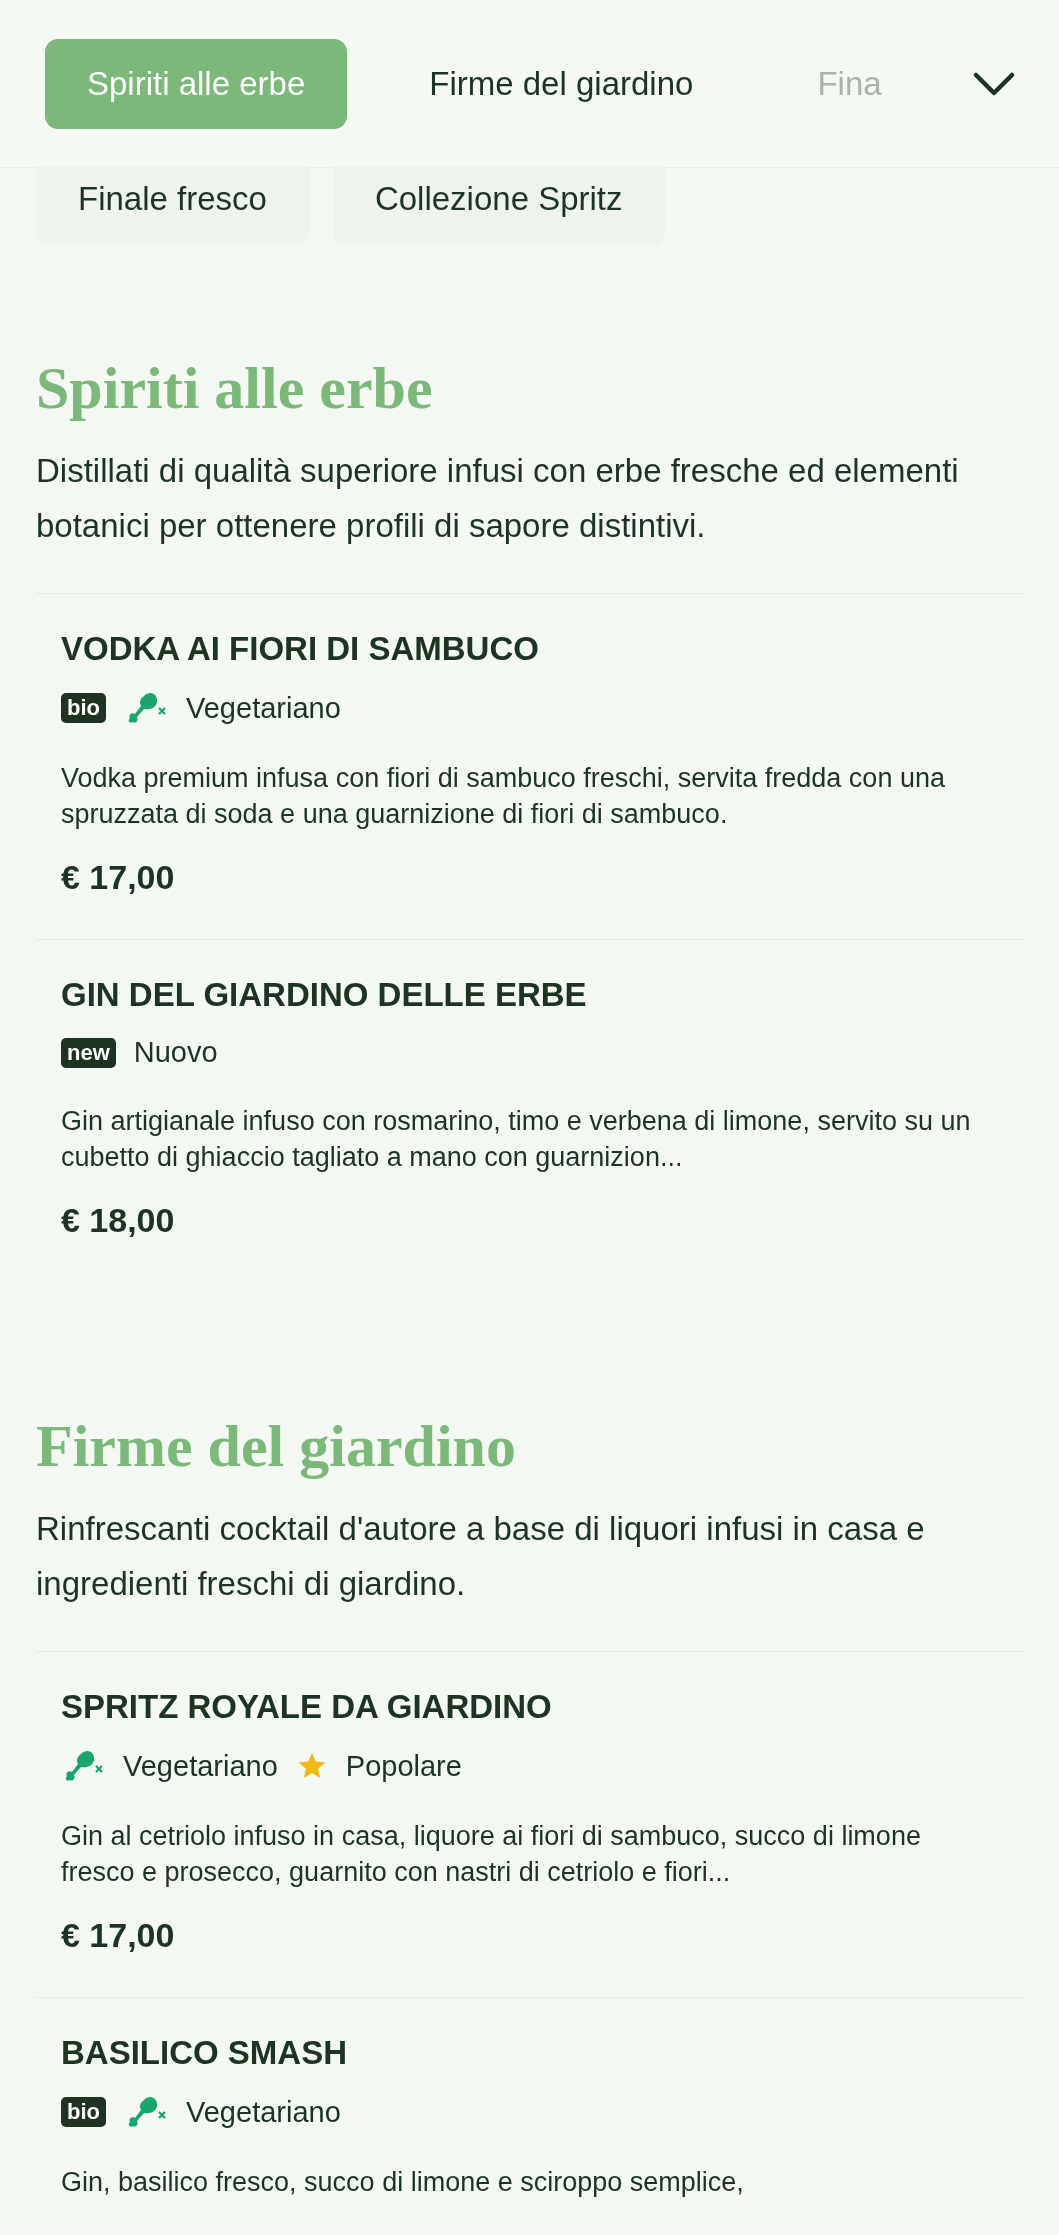 This screenshot has width=1059, height=2235. What do you see at coordinates (300, 649) in the screenshot?
I see `item-name: VODKA AI FIORI DI SAMBUCO` at bounding box center [300, 649].